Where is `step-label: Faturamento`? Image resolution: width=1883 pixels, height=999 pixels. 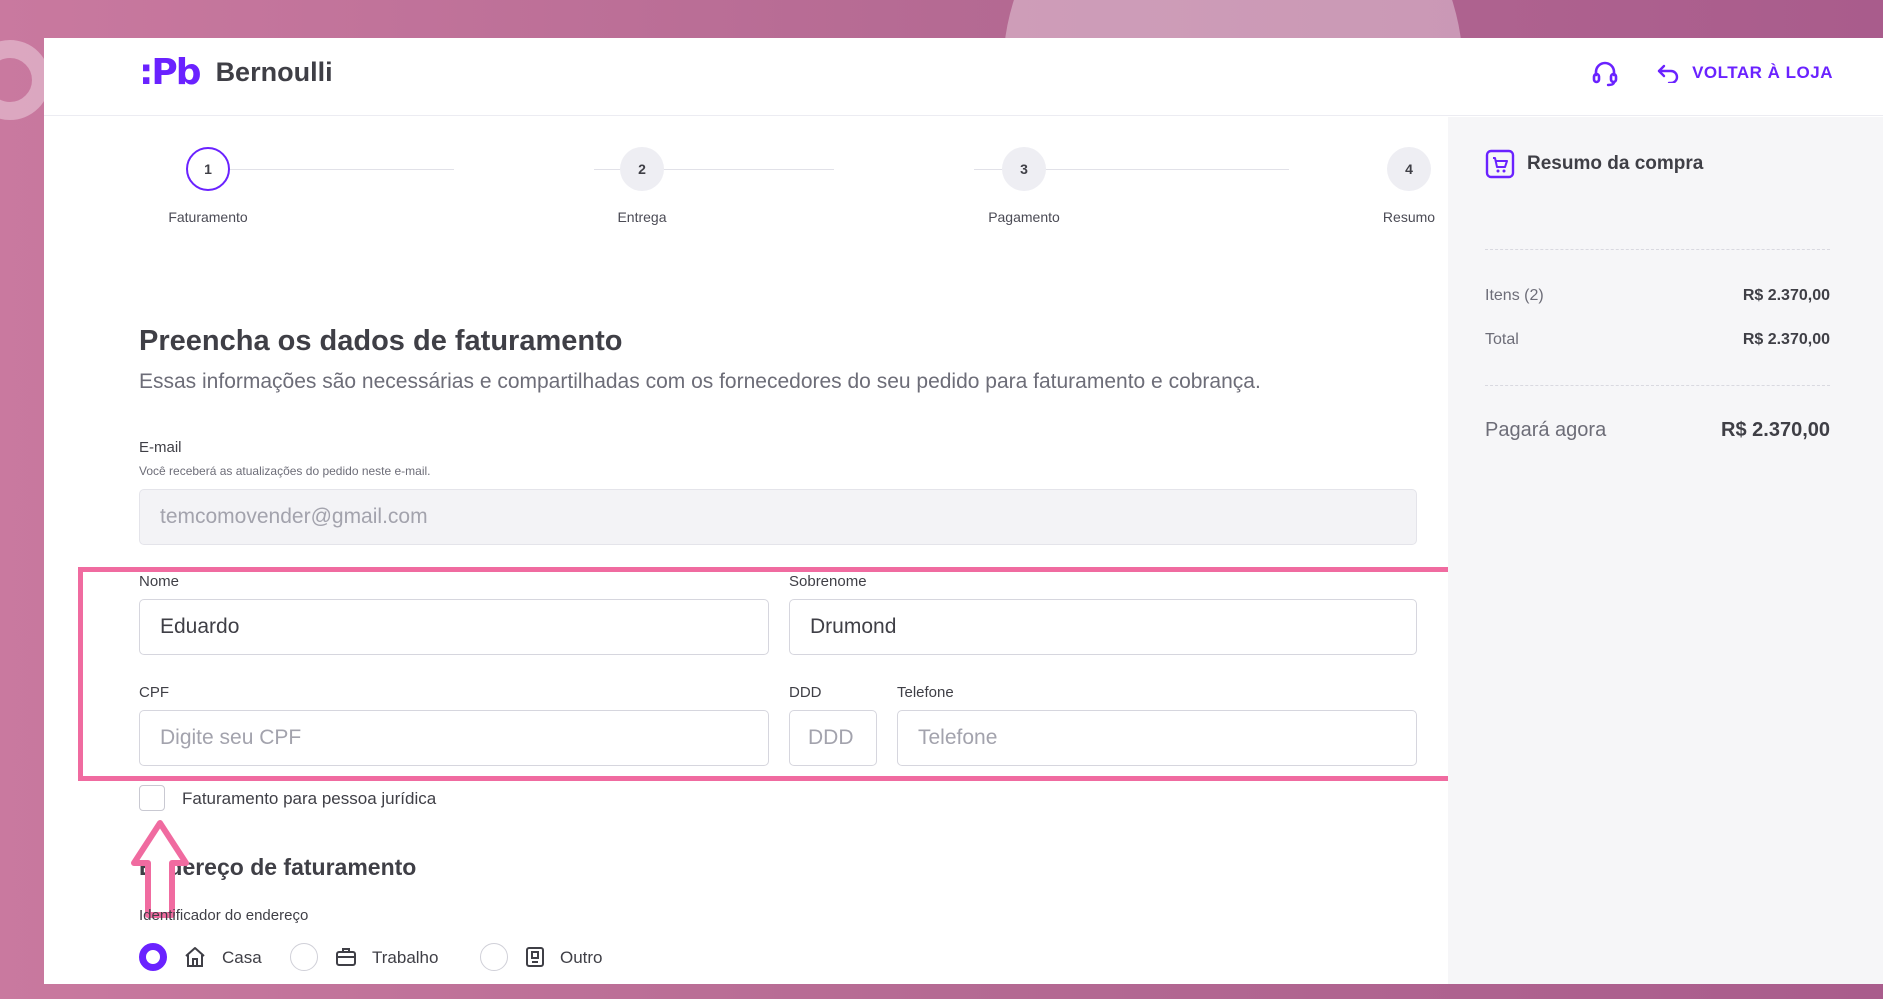
step-label: Faturamento is located at coordinates (208, 217).